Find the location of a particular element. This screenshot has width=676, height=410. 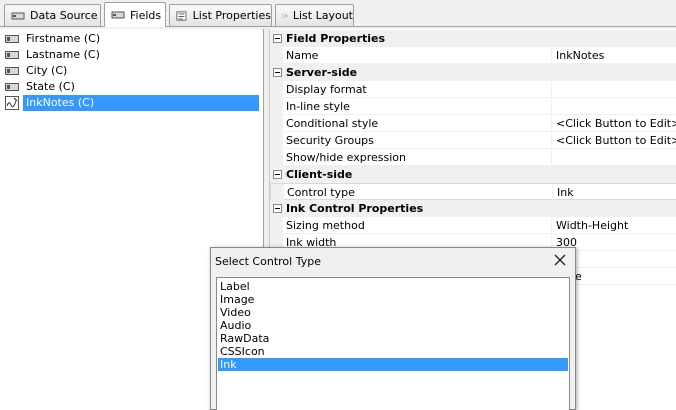

category-label: Client-side is located at coordinates (319, 174).